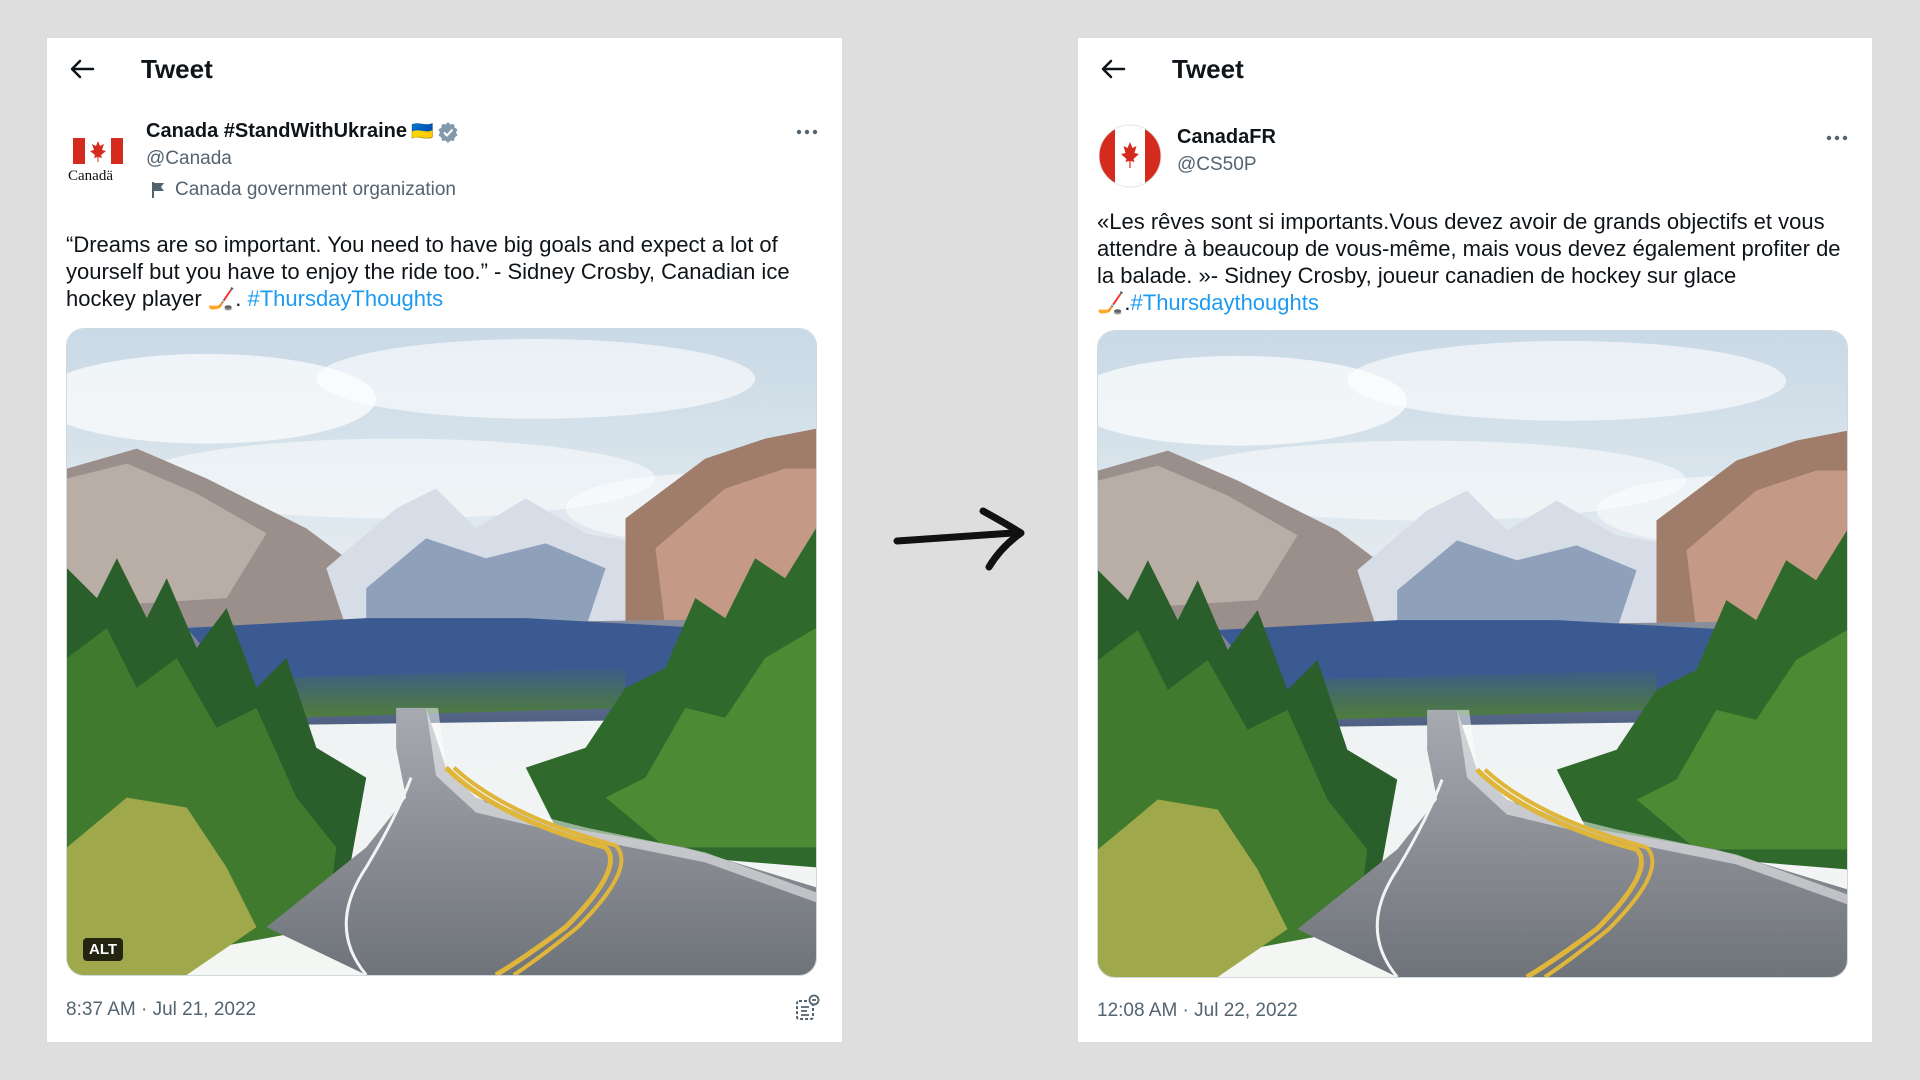 Image resolution: width=1920 pixels, height=1080 pixels. Describe the element at coordinates (959, 539) in the screenshot. I see `transition-arrow-icon` at that location.